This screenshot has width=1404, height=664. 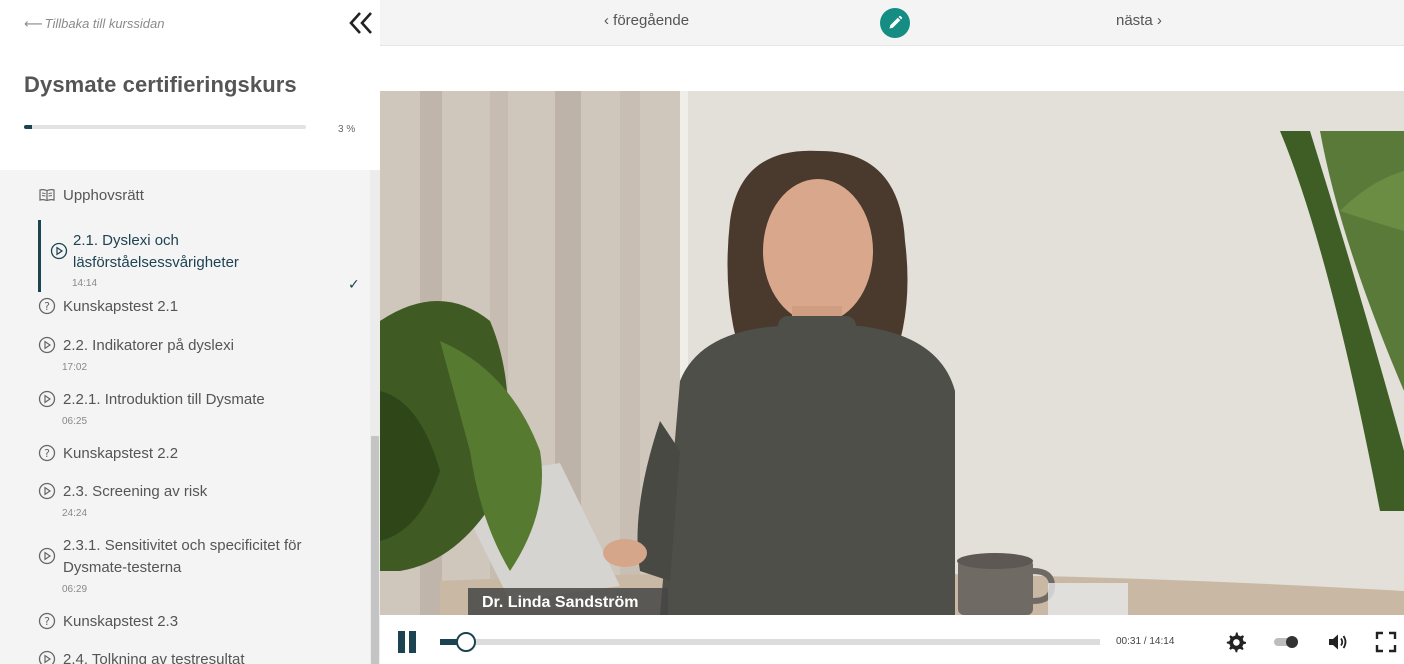 What do you see at coordinates (121, 306) in the screenshot?
I see `lesson-label: Kunskapstest 2.1` at bounding box center [121, 306].